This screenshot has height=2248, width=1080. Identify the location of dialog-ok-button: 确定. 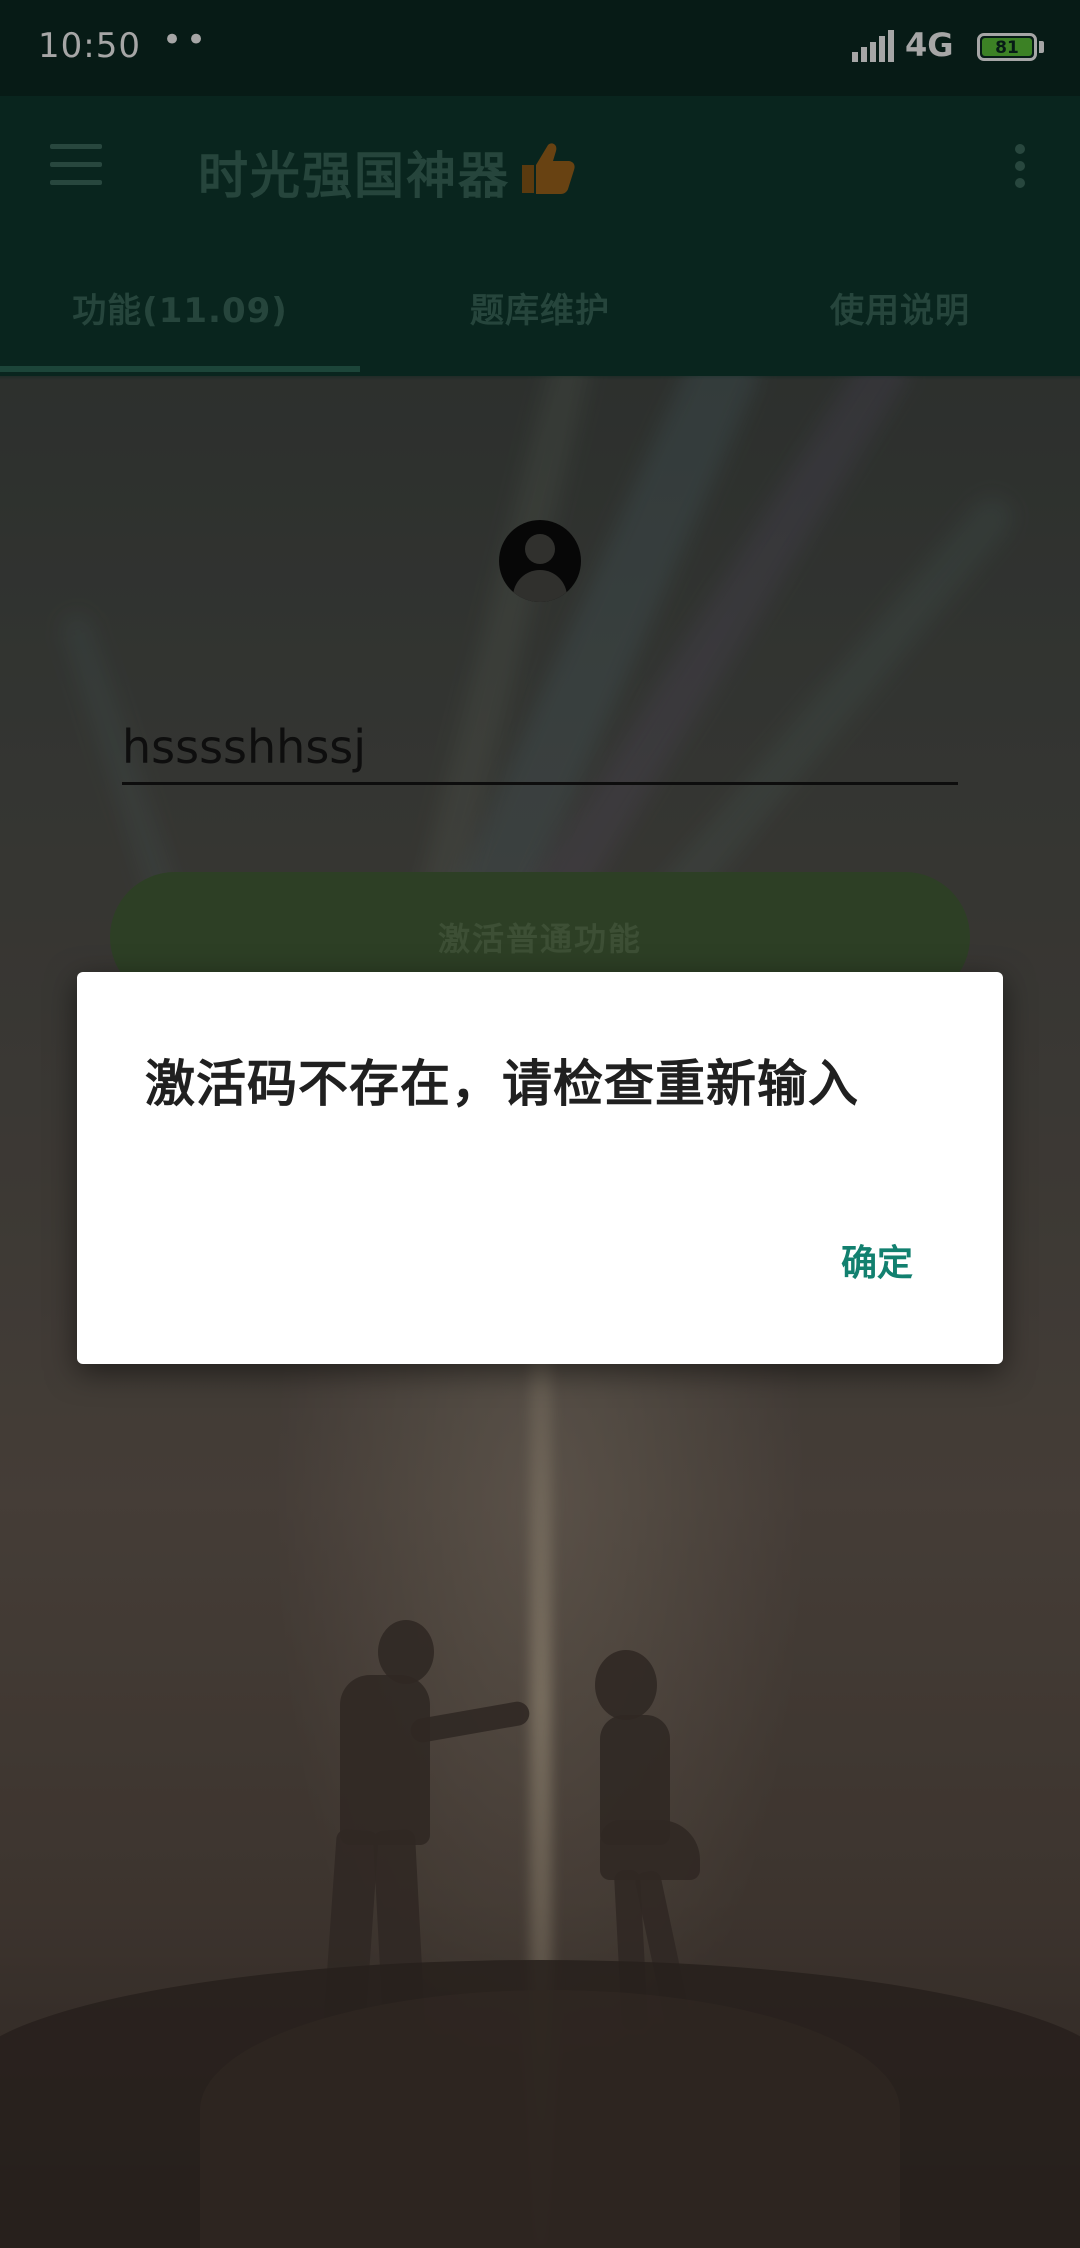
(877, 1260).